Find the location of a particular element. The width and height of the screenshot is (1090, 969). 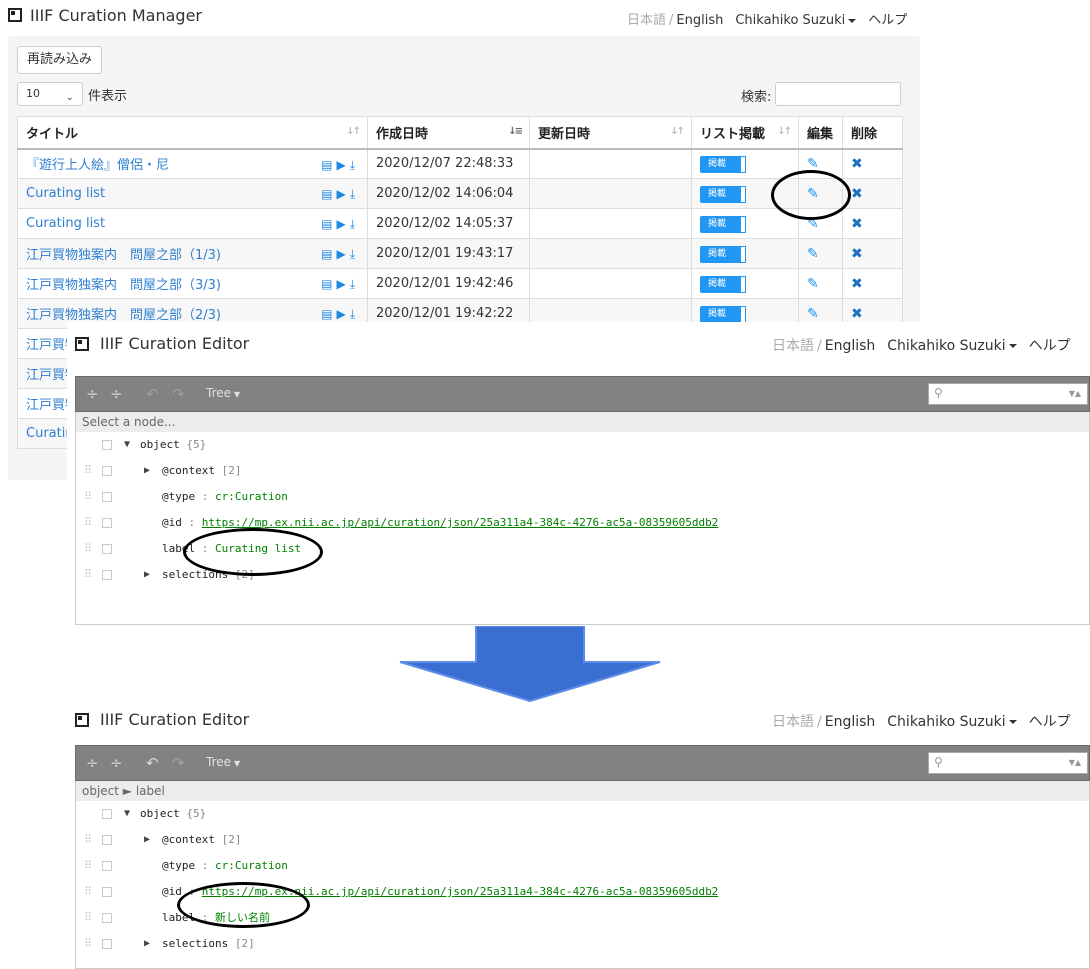

page-length-select: 10 ⌄ is located at coordinates (50, 94).